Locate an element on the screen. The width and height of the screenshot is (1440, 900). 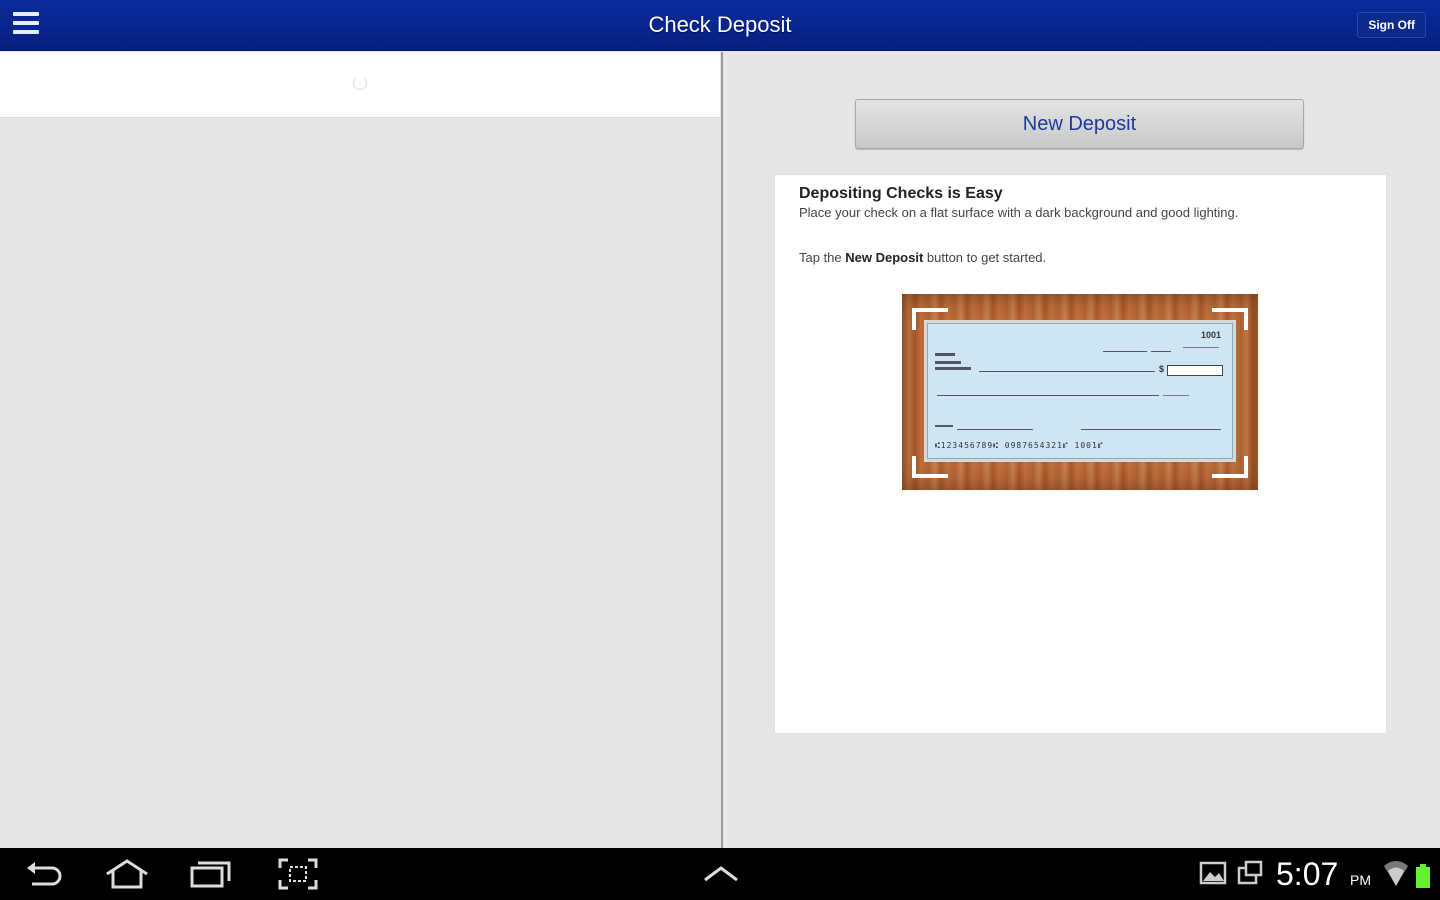
loading-spinner-icon is located at coordinates (360, 83).